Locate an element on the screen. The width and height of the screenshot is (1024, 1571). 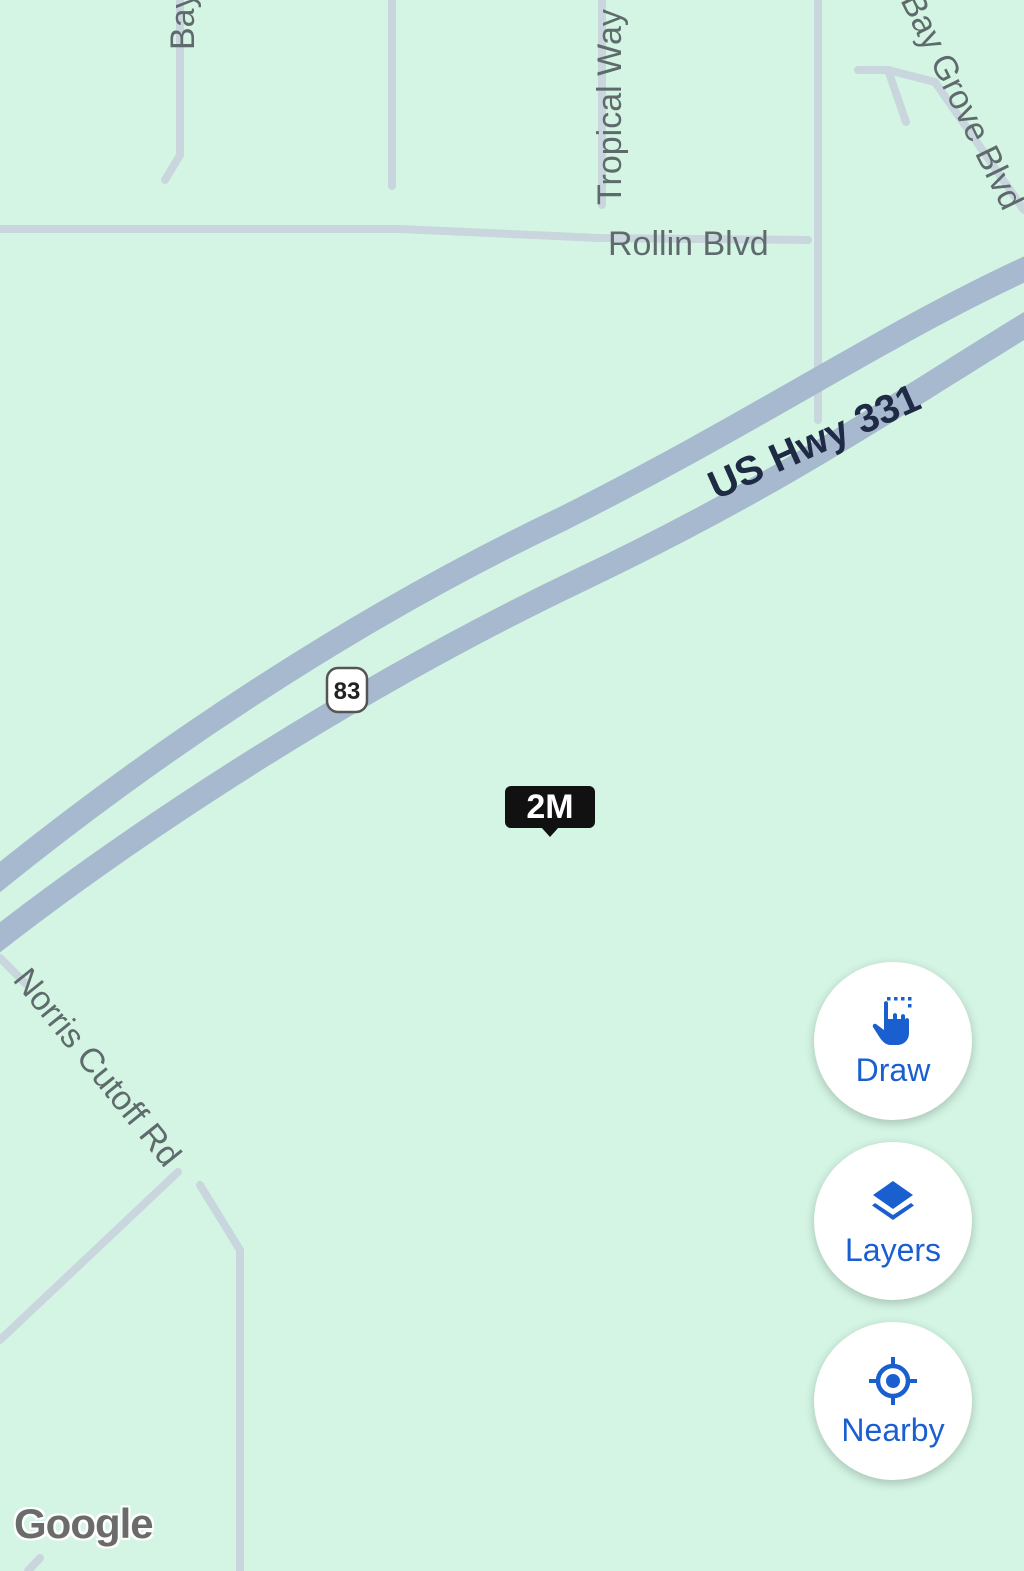
route-shield-number: 83 is located at coordinates (347, 691).